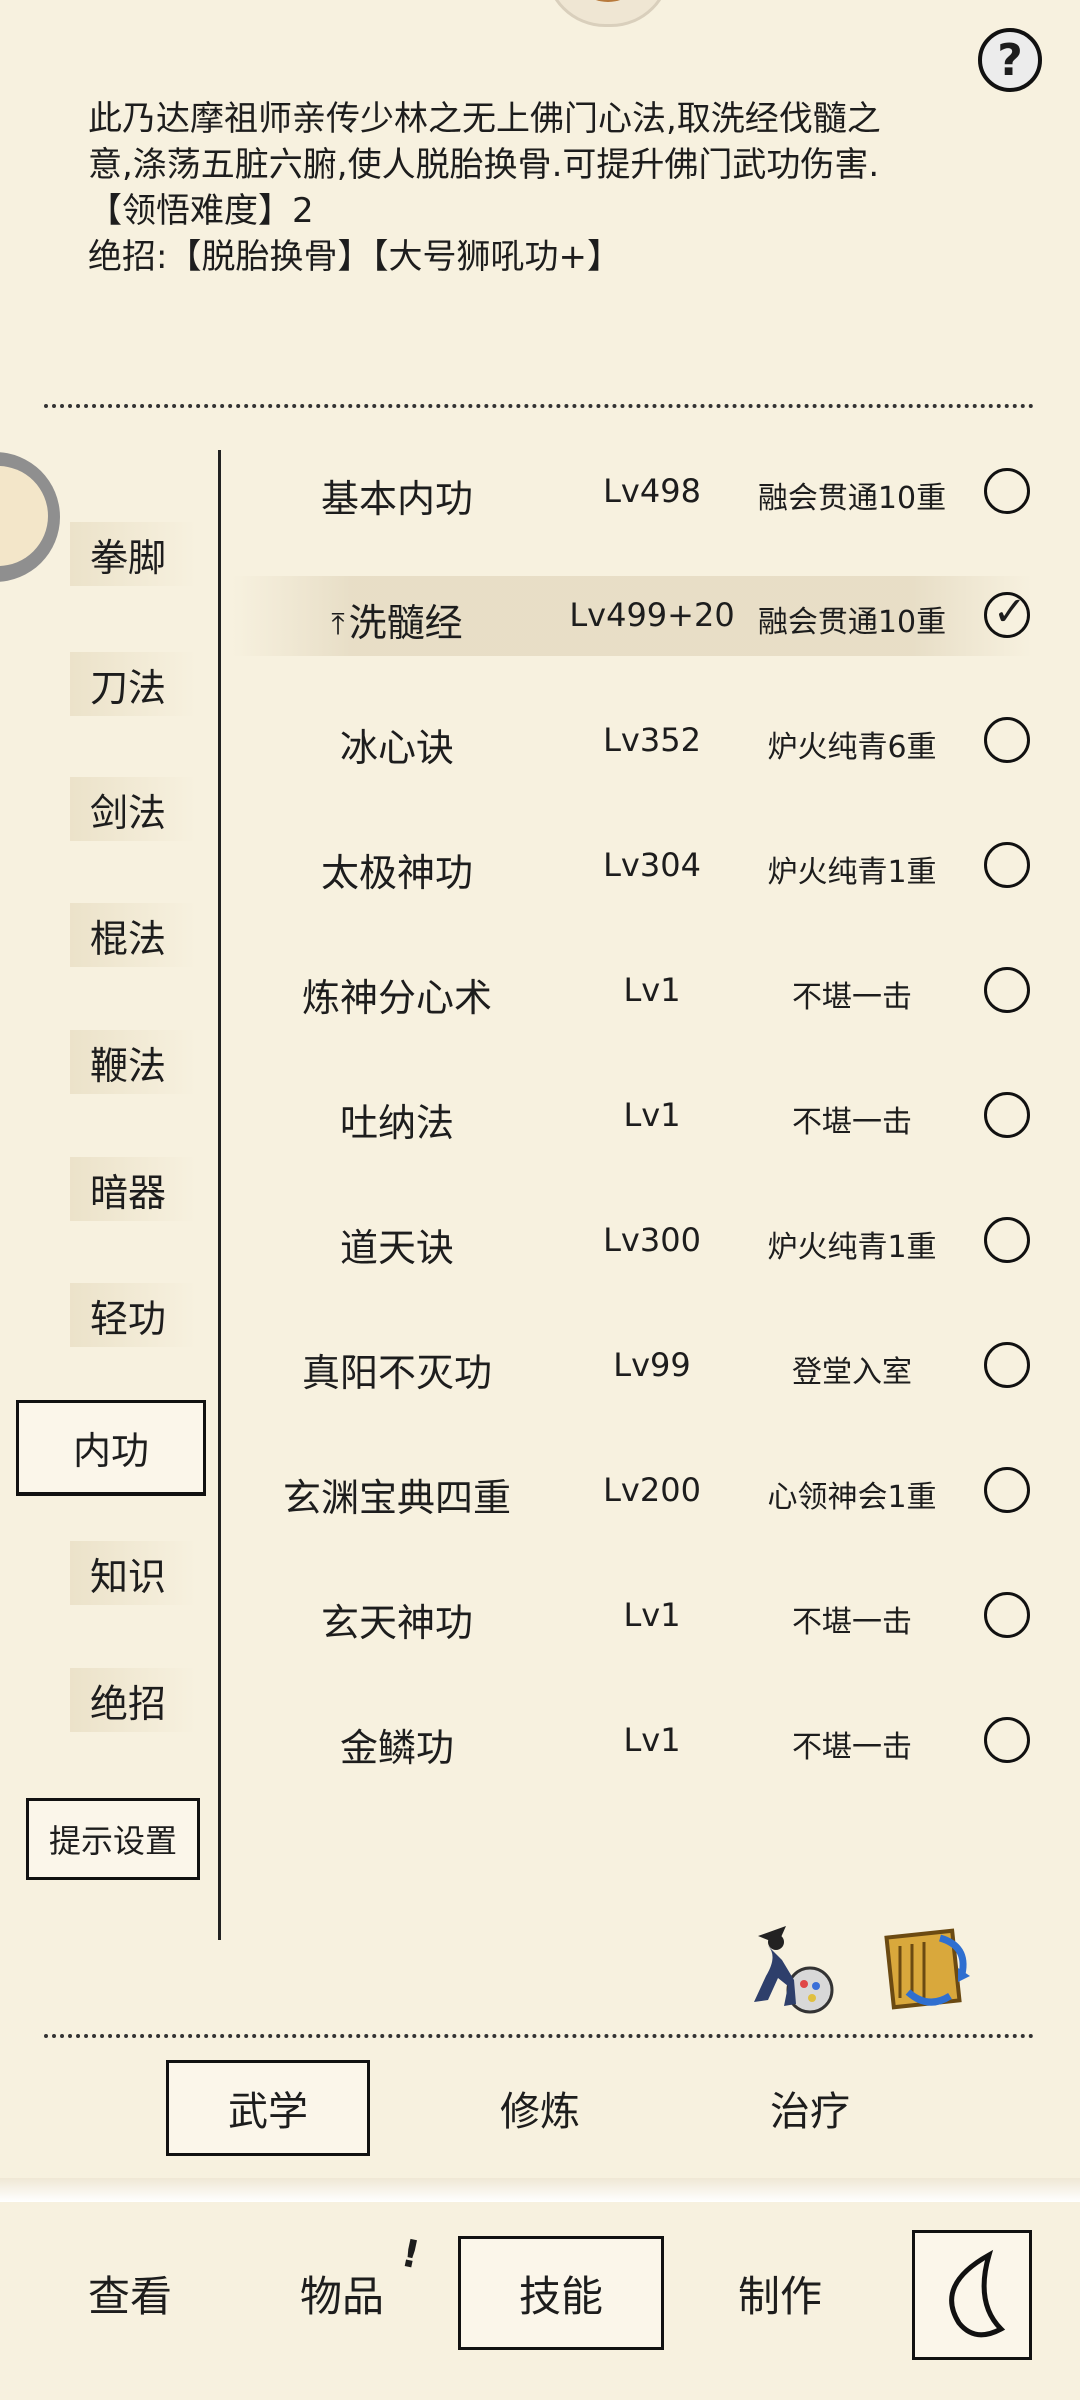 The image size is (1080, 2400). What do you see at coordinates (632, 1116) in the screenshot?
I see `skill-row: 吐纳法 Lv1 不堪一击` at bounding box center [632, 1116].